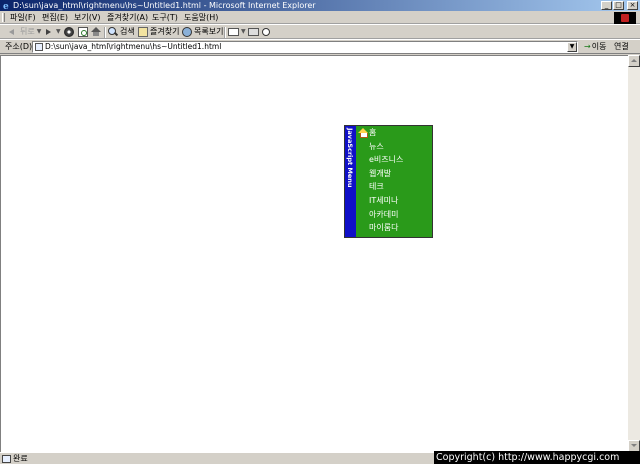 This screenshot has width=640, height=464. What do you see at coordinates (165, 17) in the screenshot?
I see `menu-tools: 도구(T)` at bounding box center [165, 17].